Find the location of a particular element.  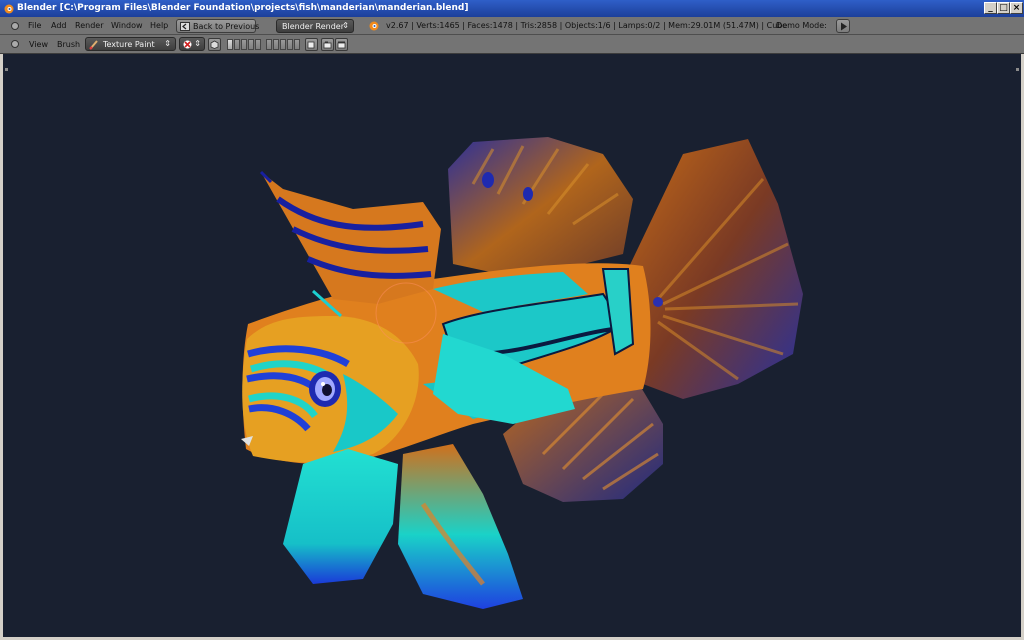

layers-icon is located at coordinates (311, 45).